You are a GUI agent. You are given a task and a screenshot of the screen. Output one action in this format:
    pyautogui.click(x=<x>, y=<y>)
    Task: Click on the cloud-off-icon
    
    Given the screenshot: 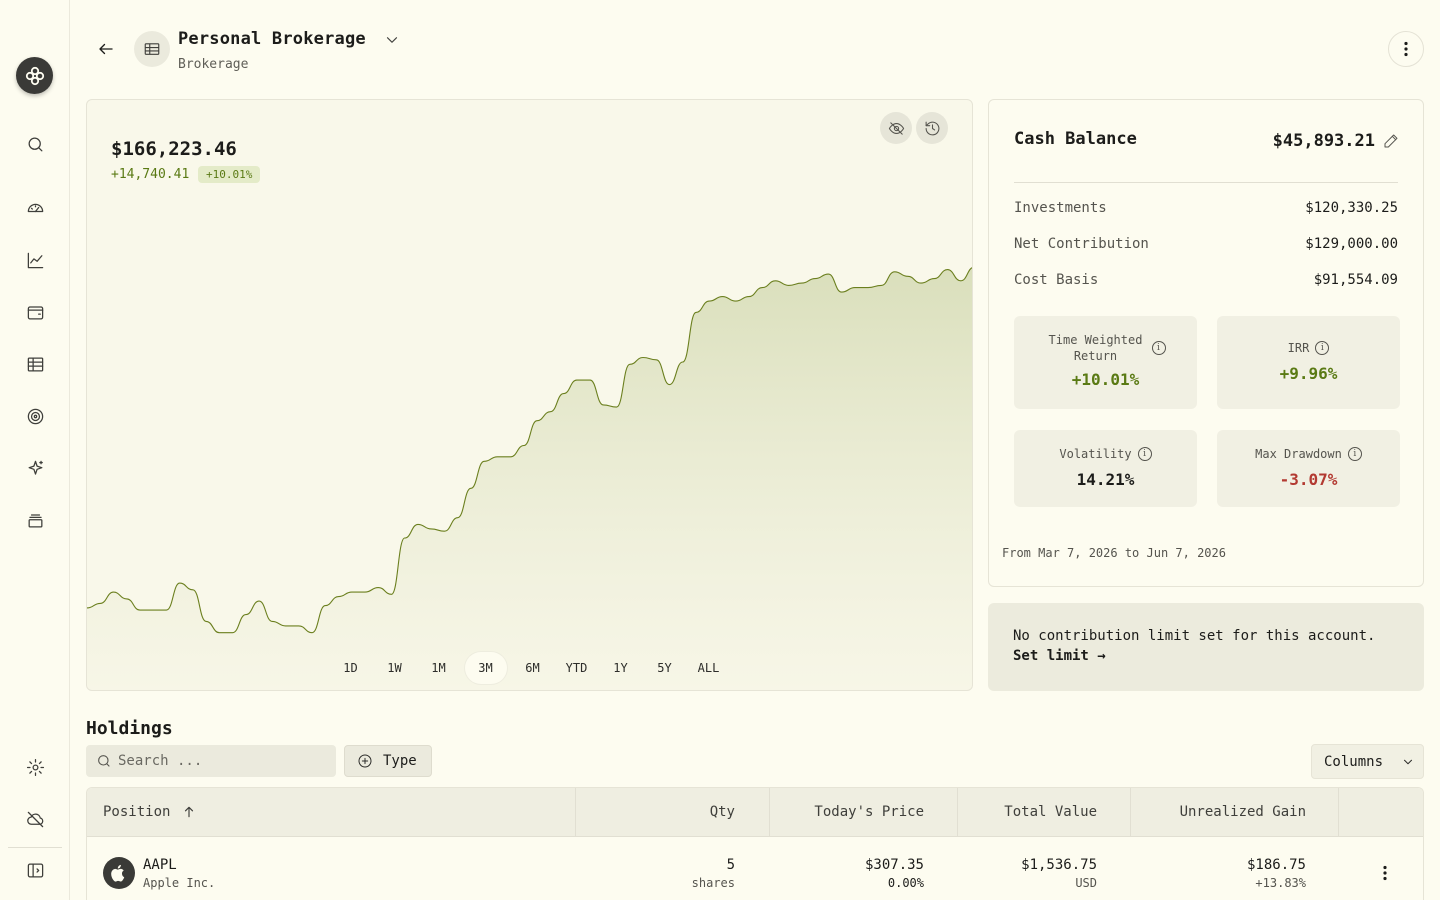 What is the action you would take?
    pyautogui.click(x=34, y=819)
    